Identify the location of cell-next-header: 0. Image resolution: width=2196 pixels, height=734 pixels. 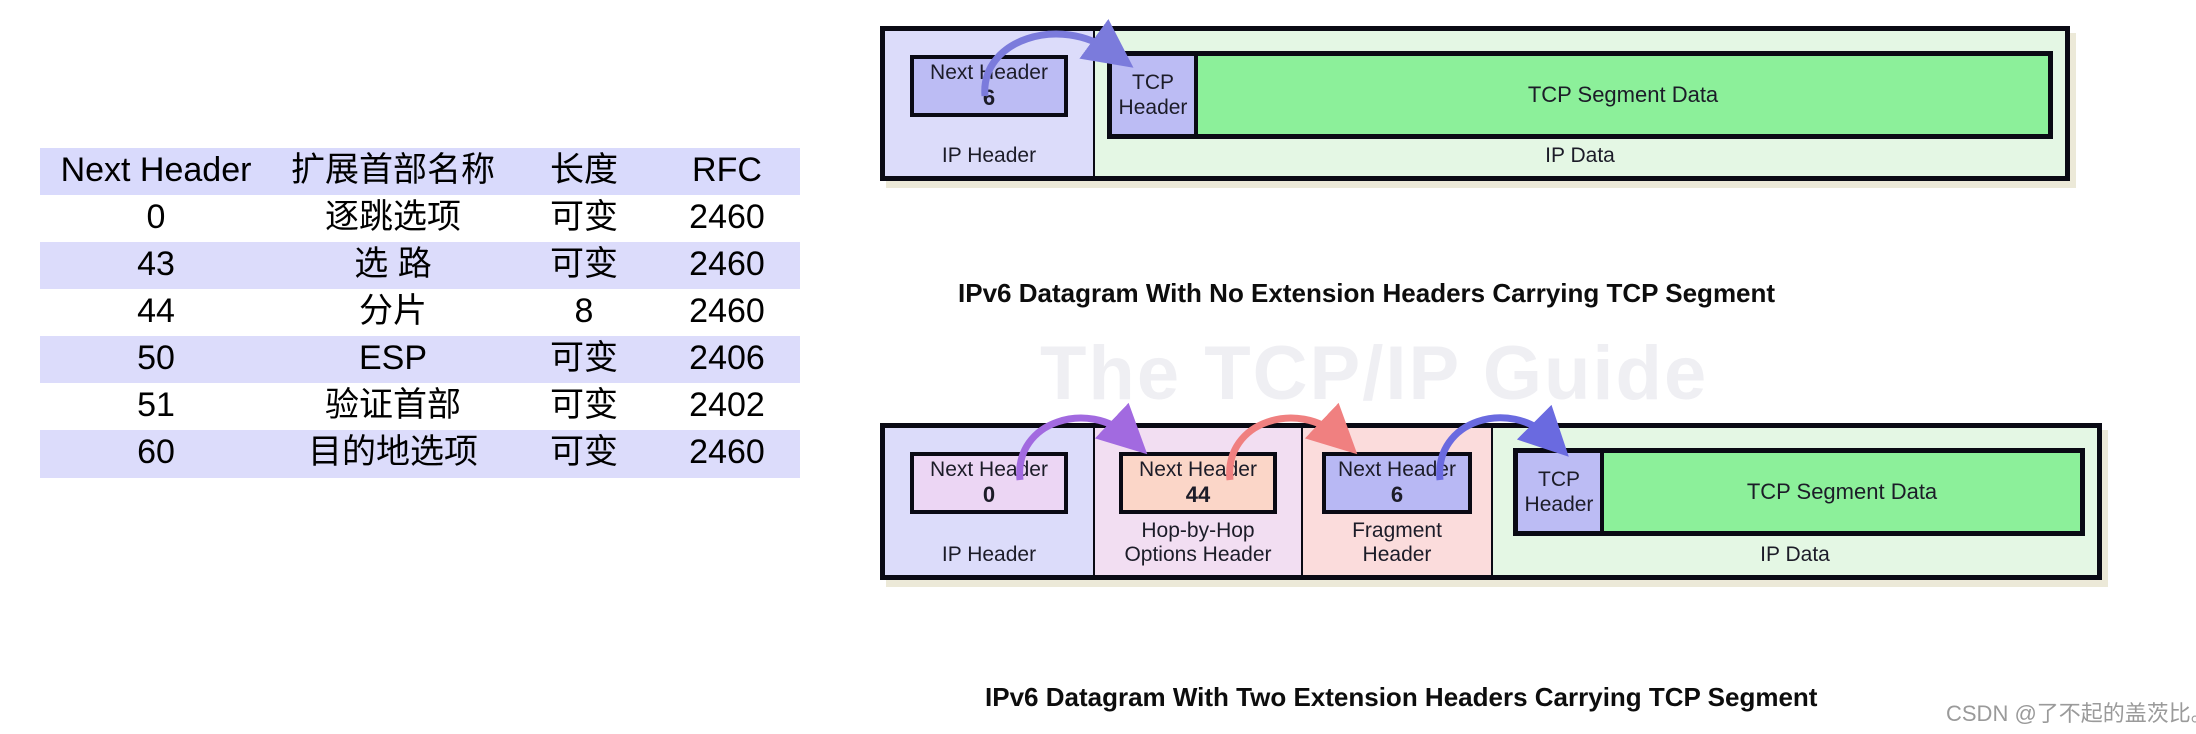
(156, 217).